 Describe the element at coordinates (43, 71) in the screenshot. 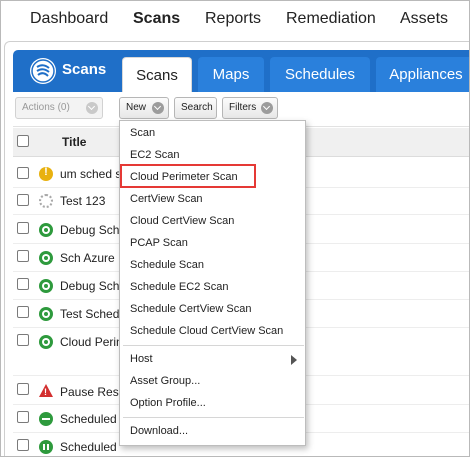

I see `qualys-scans-logo-icon` at that location.